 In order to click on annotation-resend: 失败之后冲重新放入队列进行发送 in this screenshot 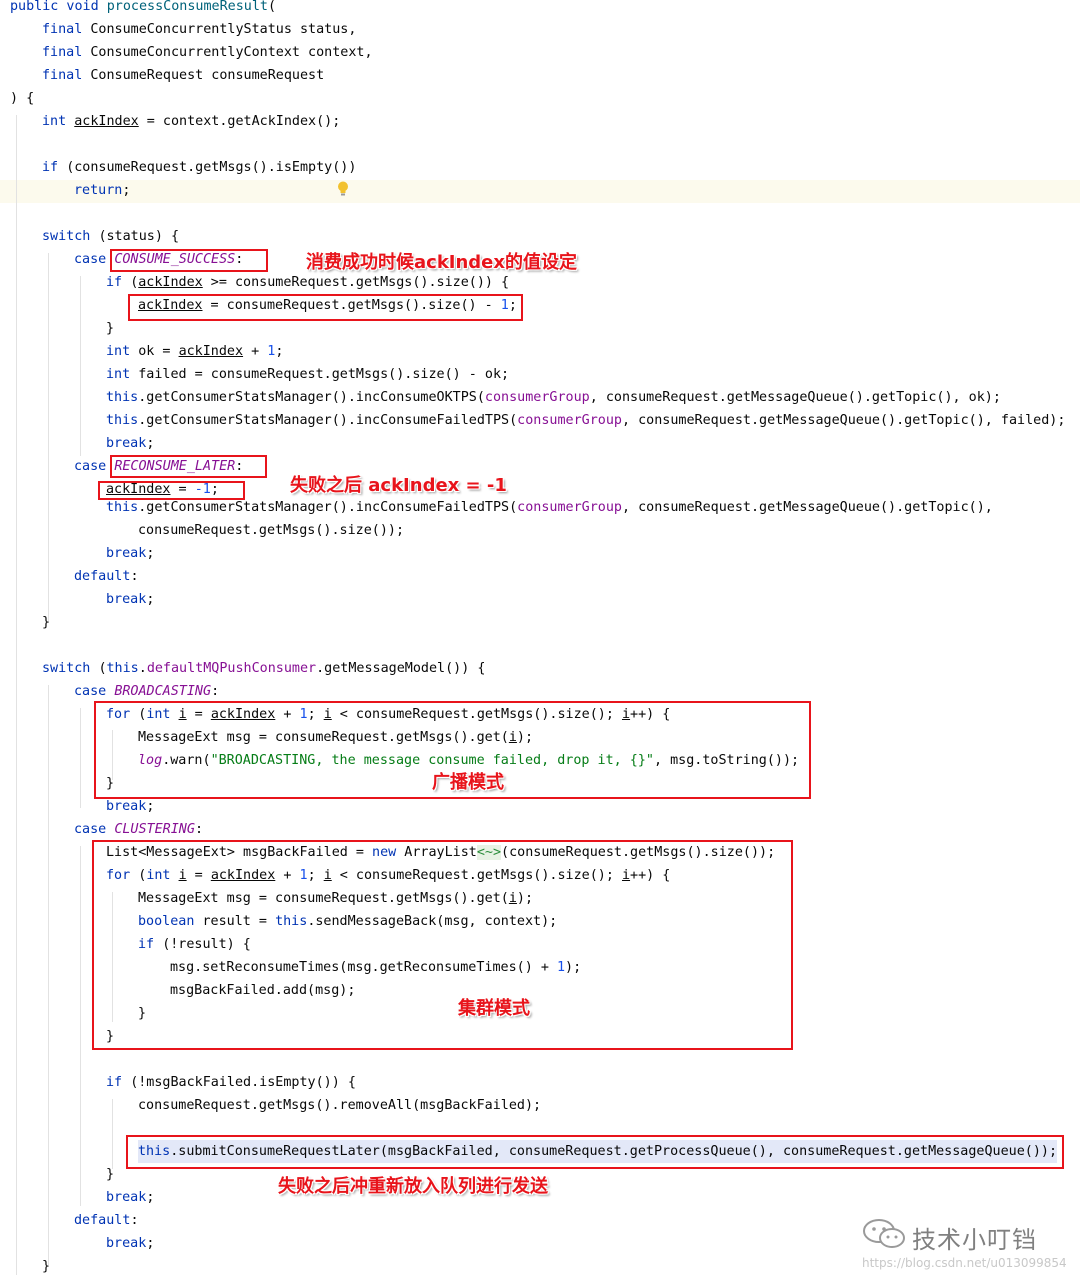, I will do `click(413, 1186)`.